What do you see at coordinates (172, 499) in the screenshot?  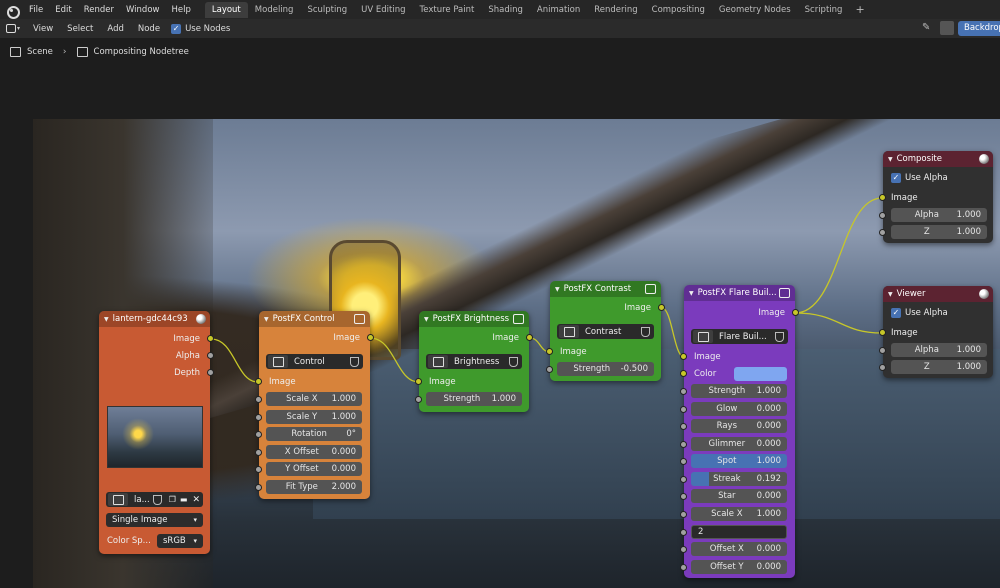 I see `duplicate-icon: ❐` at bounding box center [172, 499].